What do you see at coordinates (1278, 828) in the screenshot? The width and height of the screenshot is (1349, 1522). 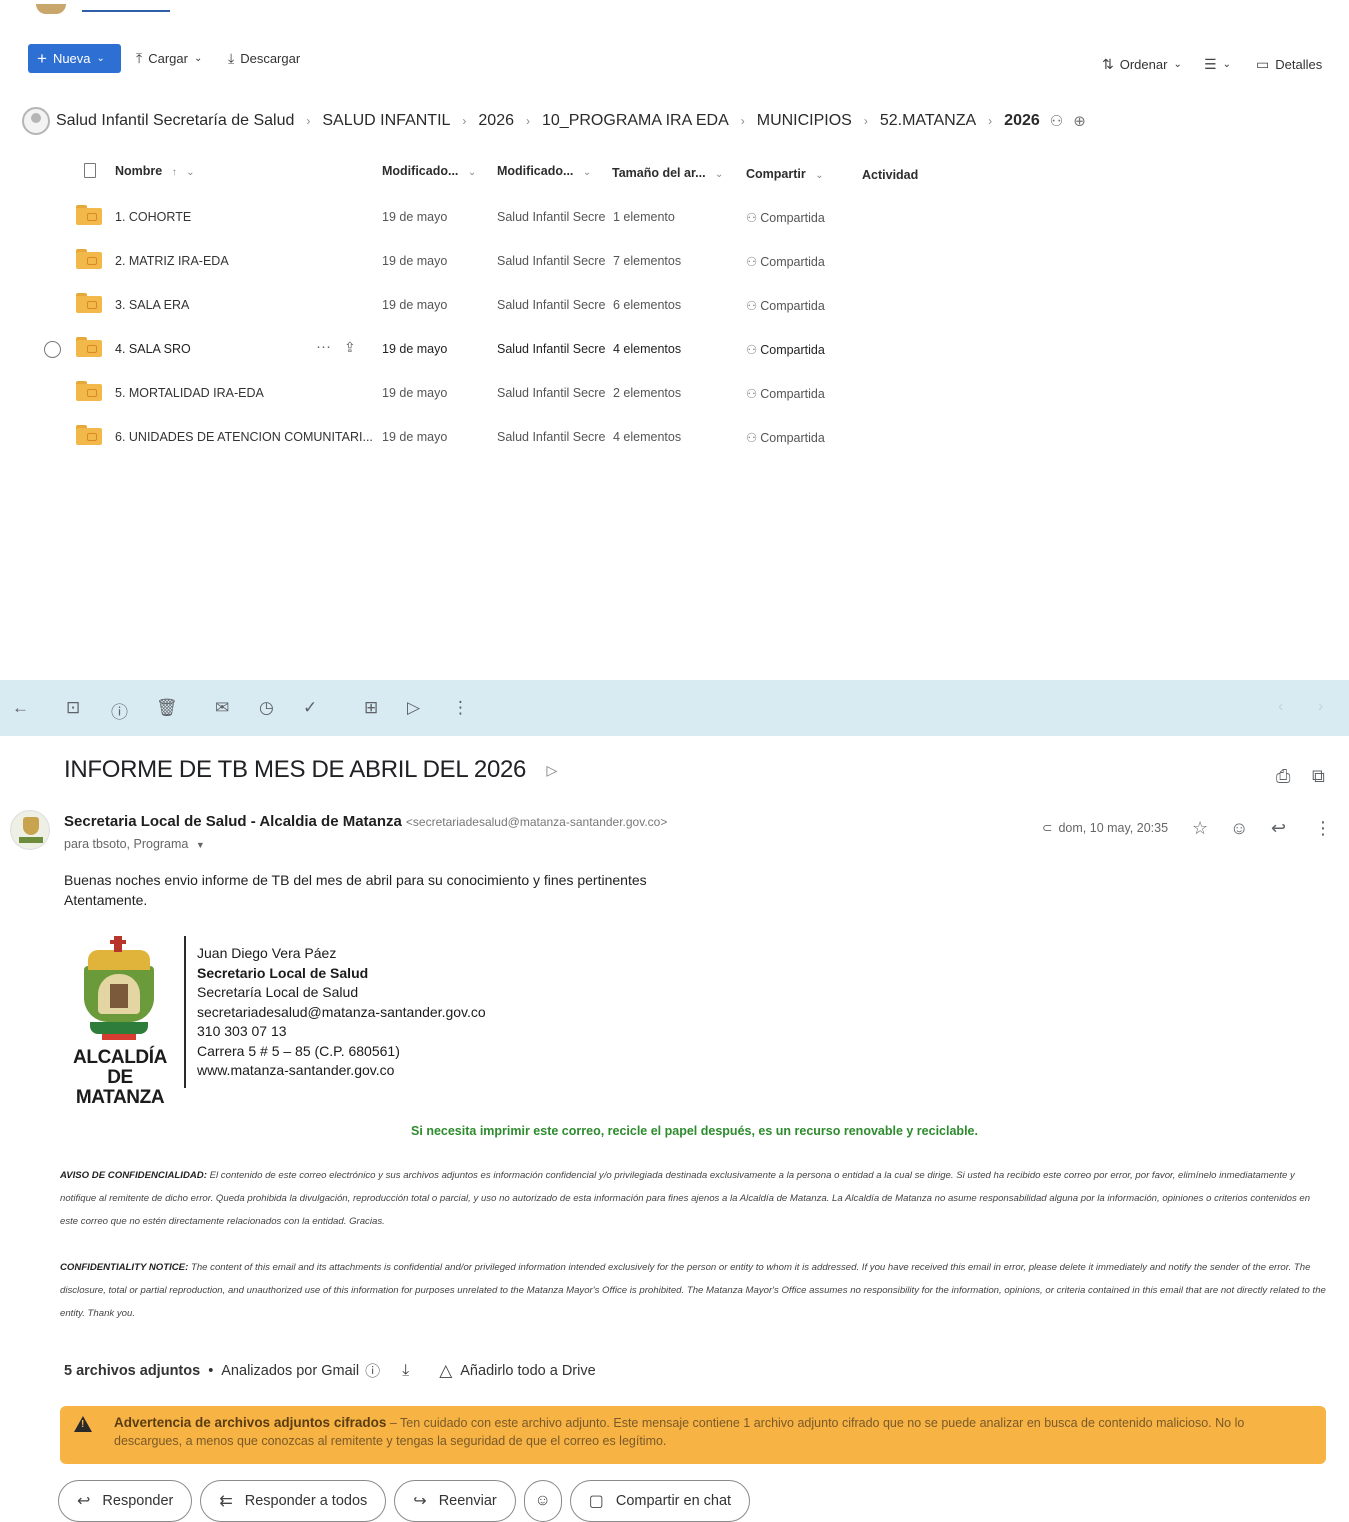 I see `reply-icon: ↩` at bounding box center [1278, 828].